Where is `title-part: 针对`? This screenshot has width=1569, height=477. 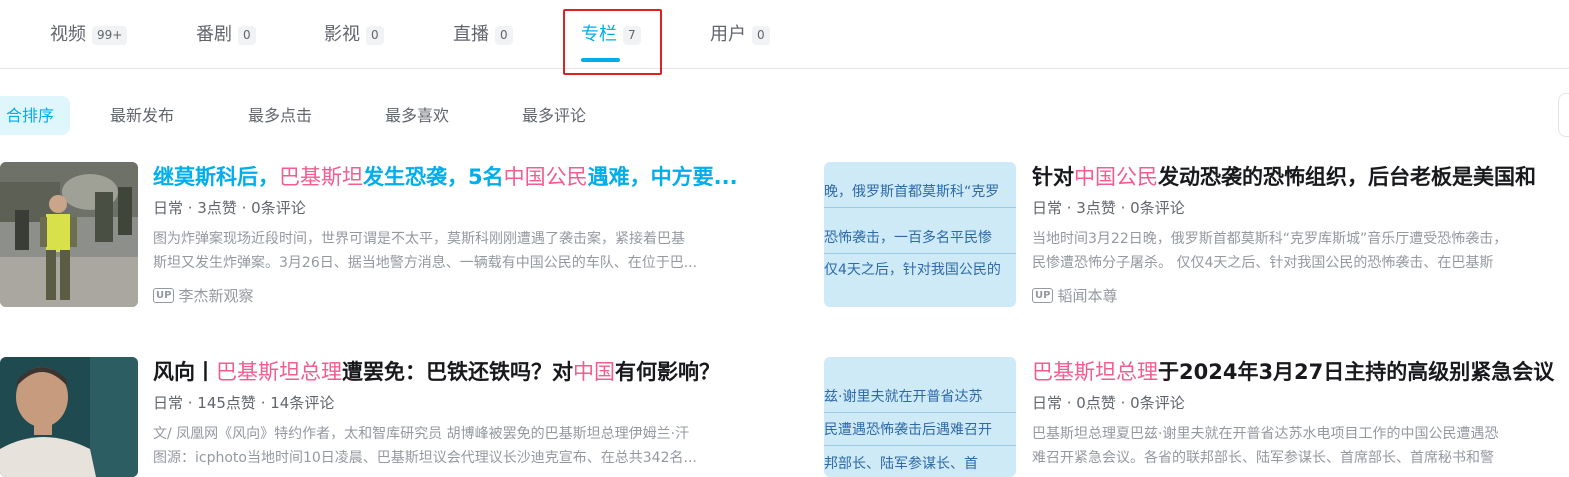
title-part: 针对 is located at coordinates (1053, 177).